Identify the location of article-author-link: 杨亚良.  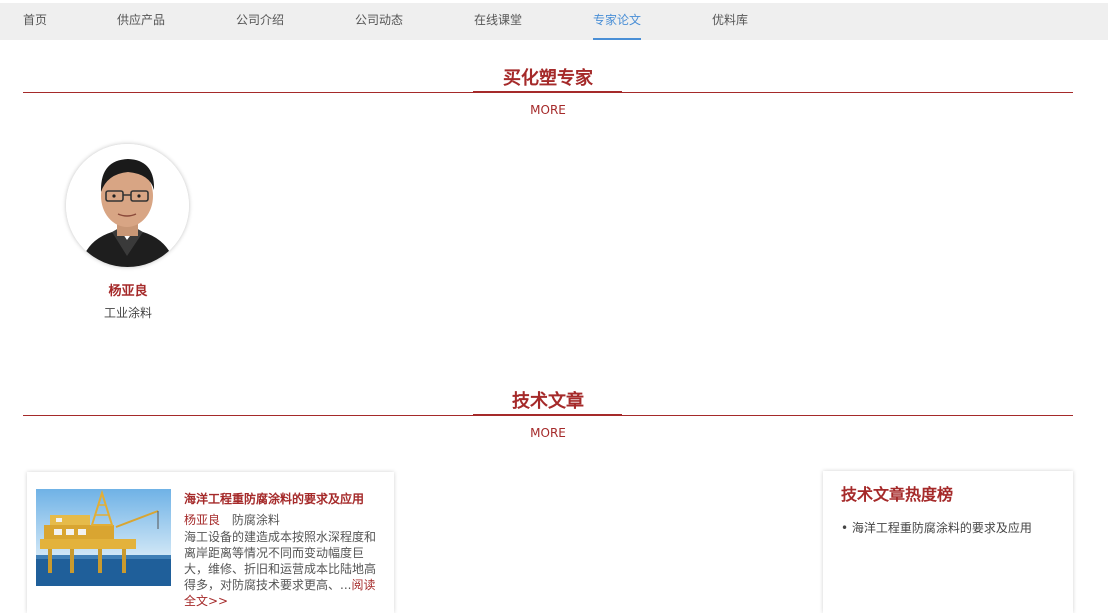
(202, 520).